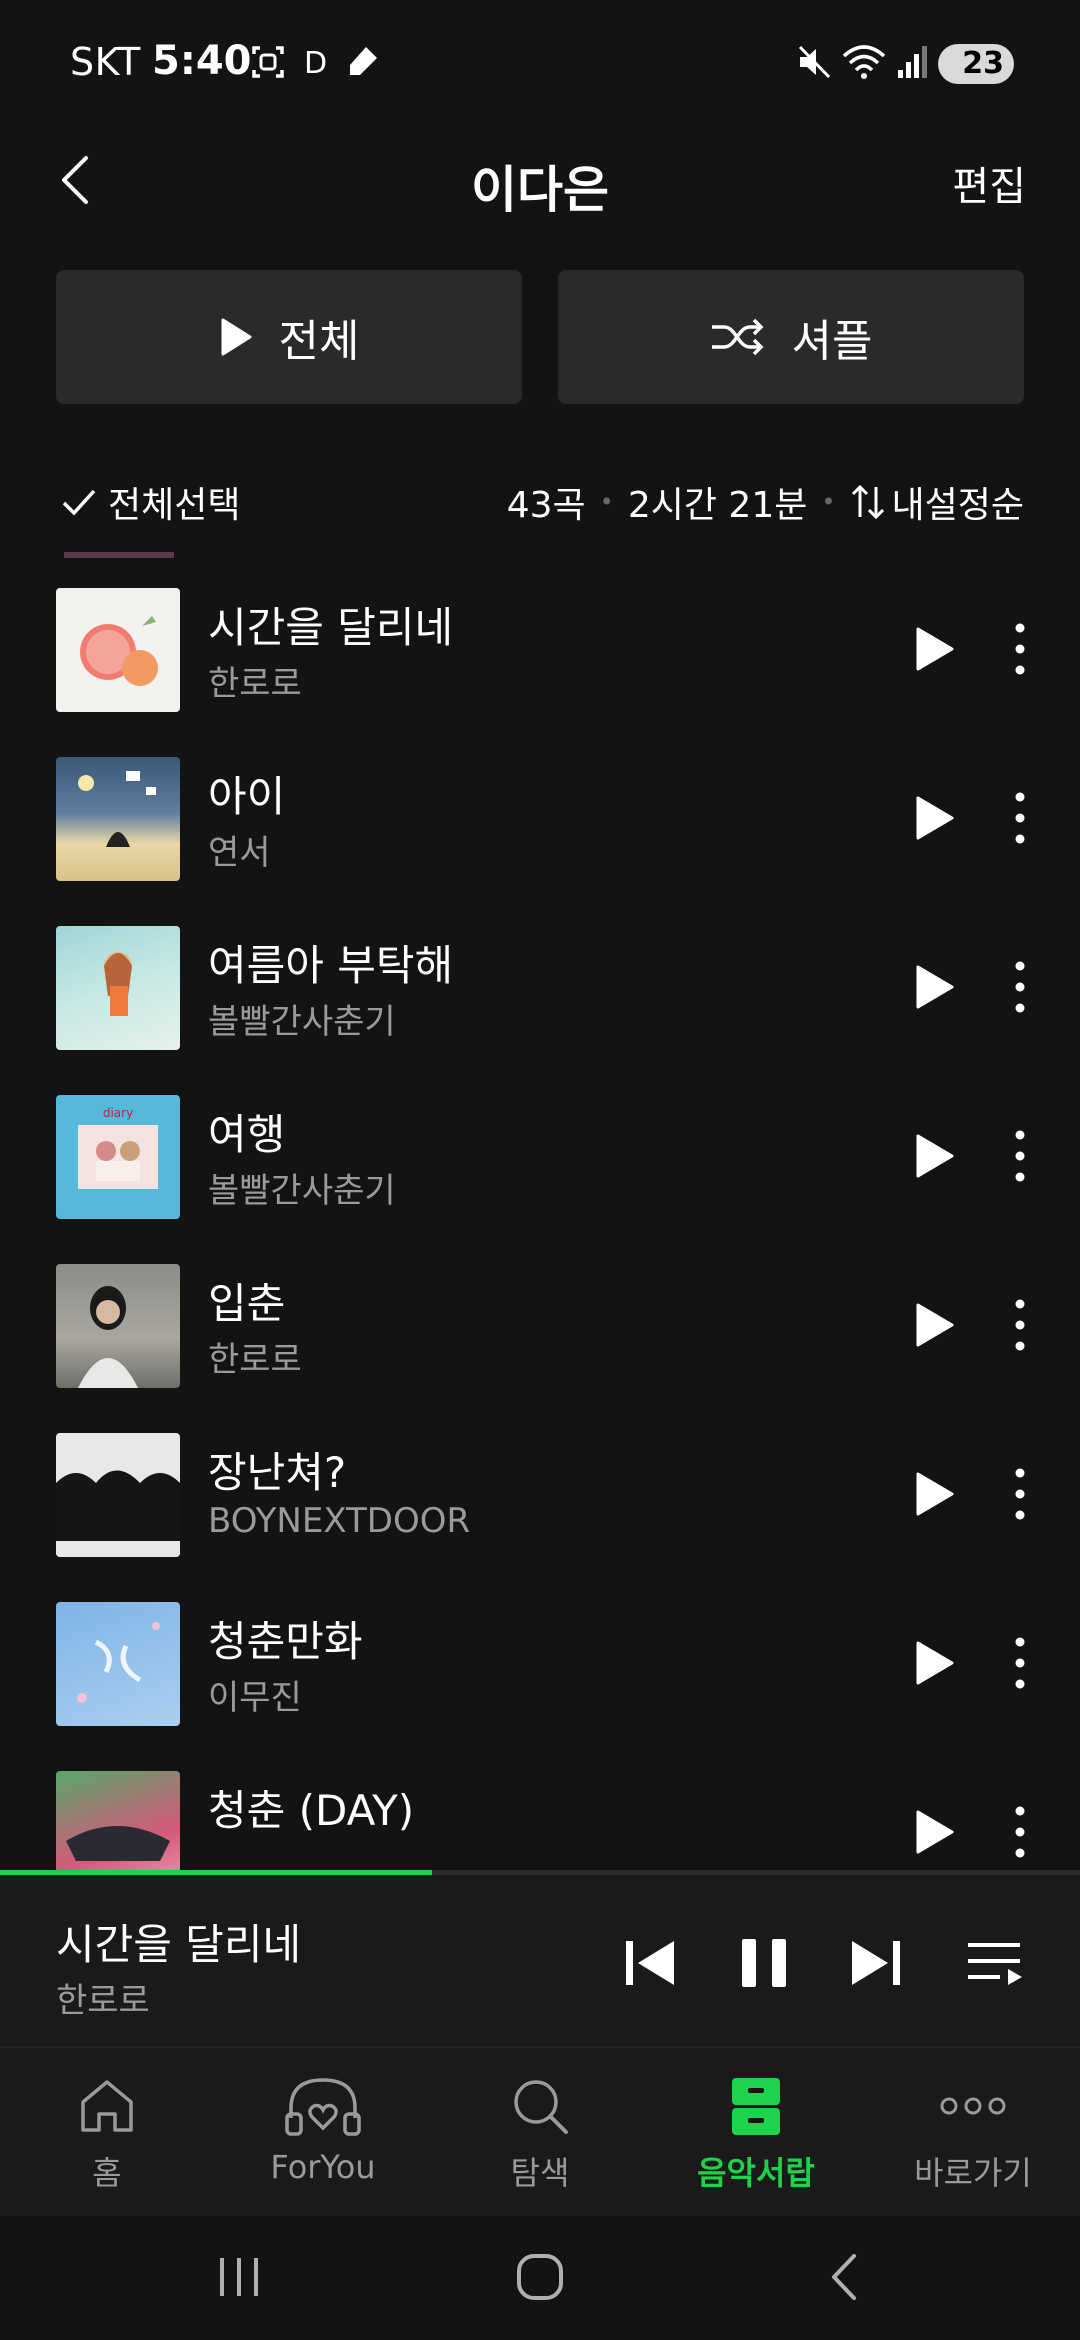  Describe the element at coordinates (105, 62) in the screenshot. I see `carrier-label: SKT` at that location.